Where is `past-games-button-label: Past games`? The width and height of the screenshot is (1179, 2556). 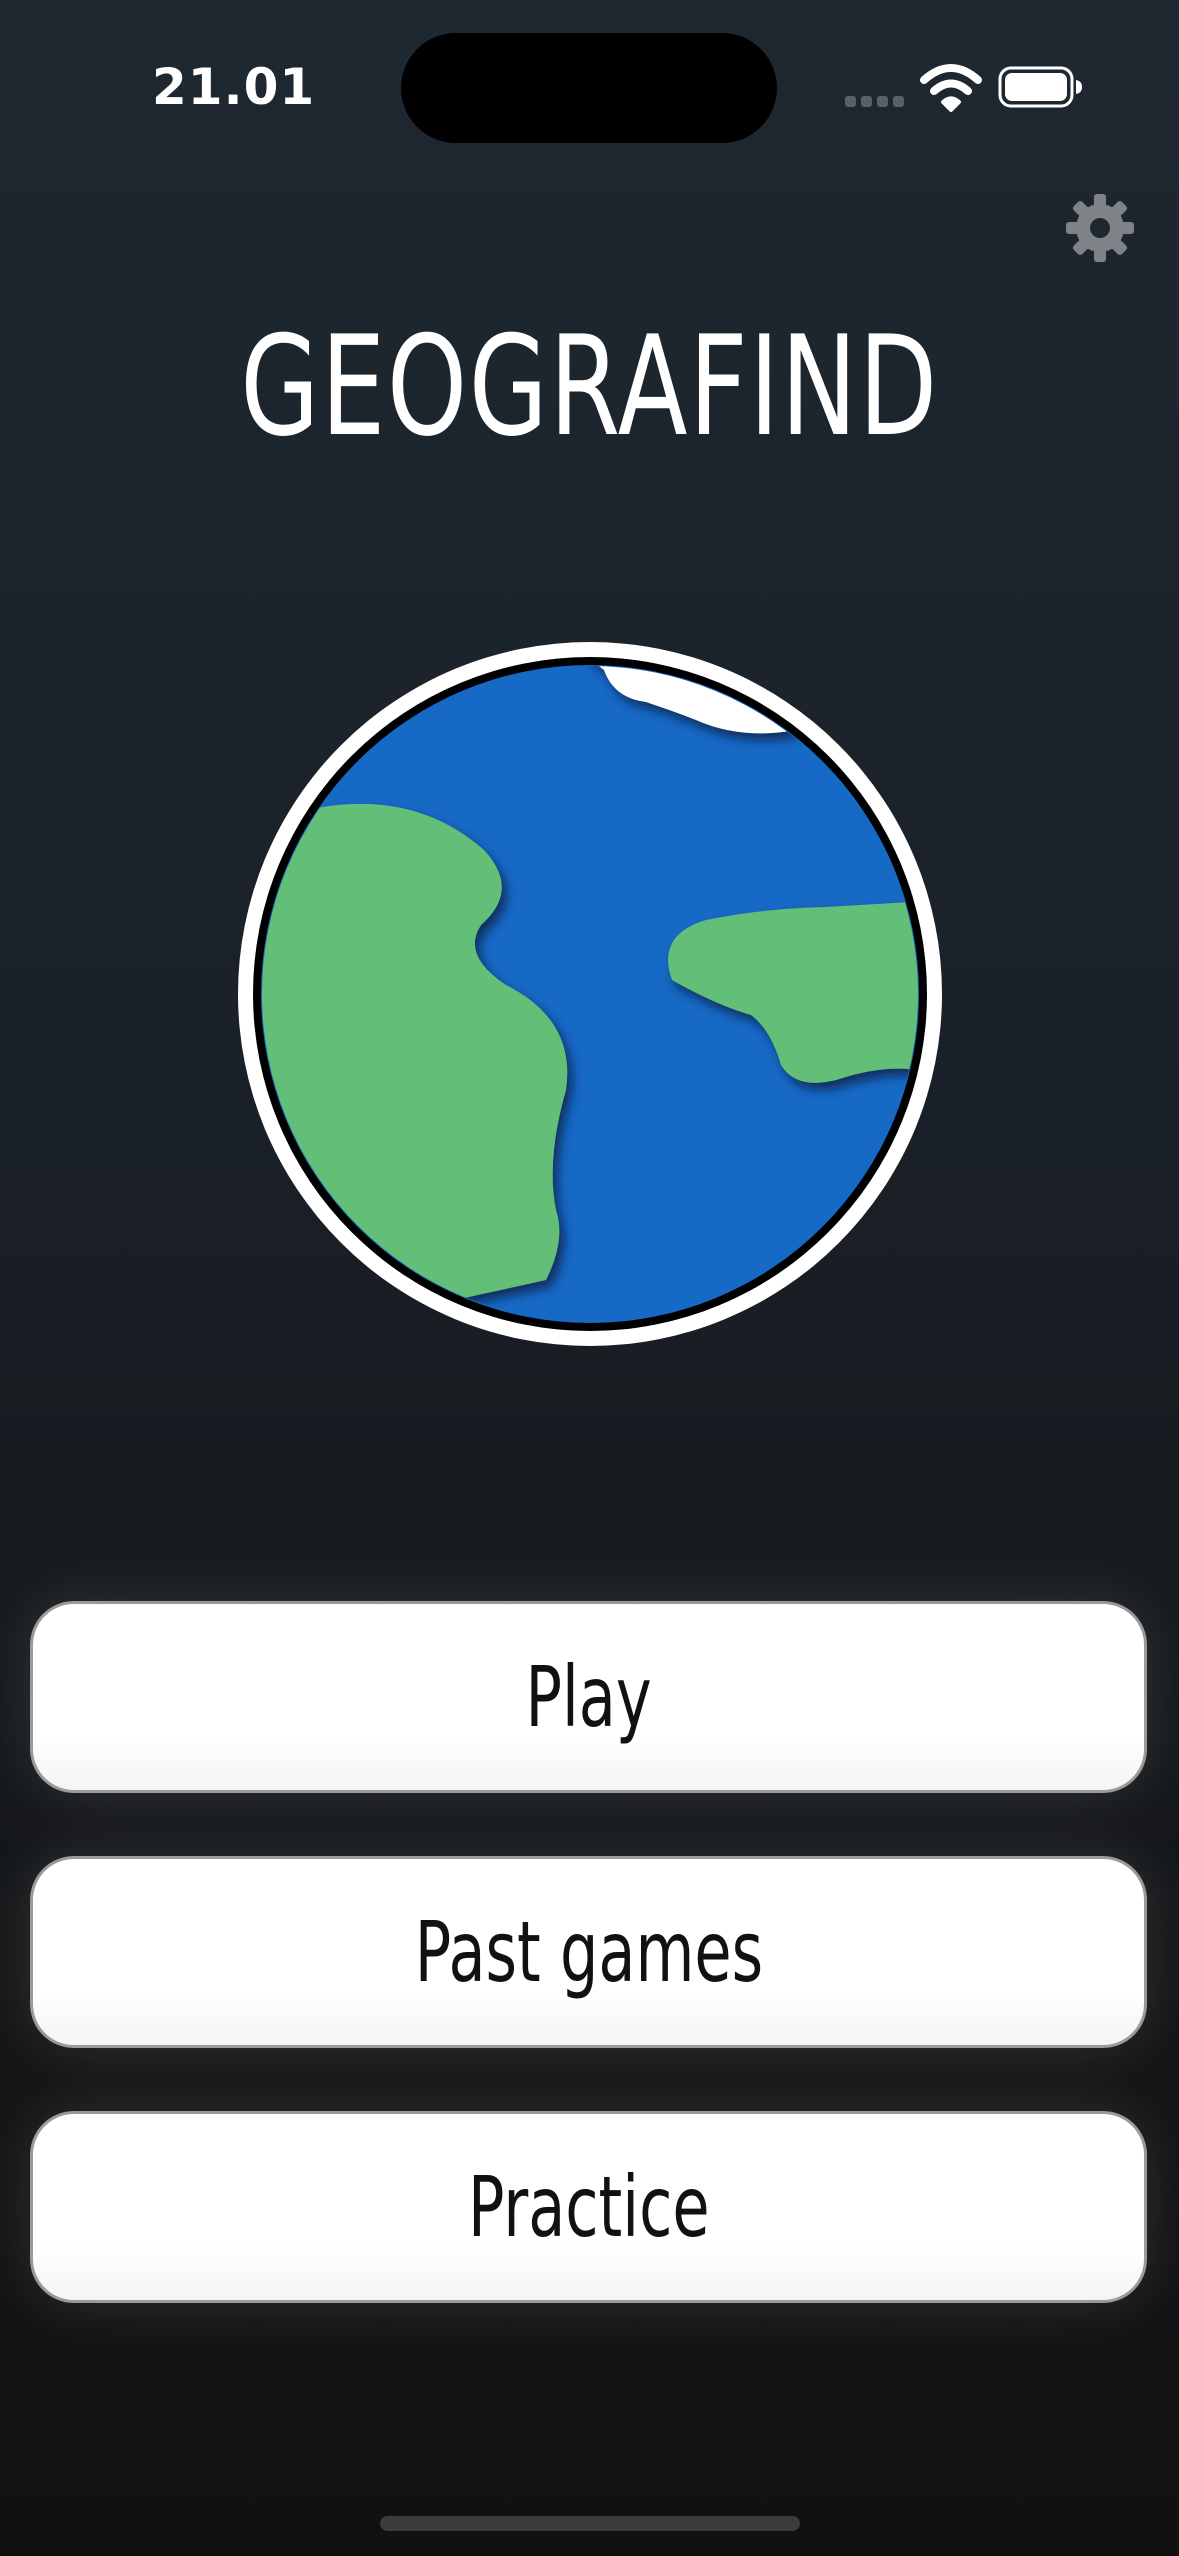 past-games-button-label: Past games is located at coordinates (588, 1952).